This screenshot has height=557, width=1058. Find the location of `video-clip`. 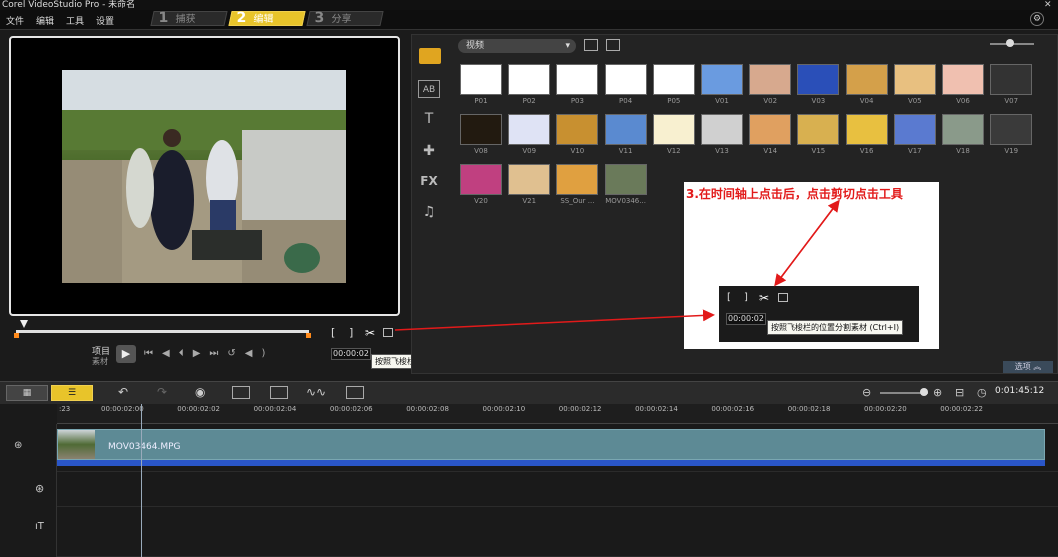

video-clip is located at coordinates (551, 444).